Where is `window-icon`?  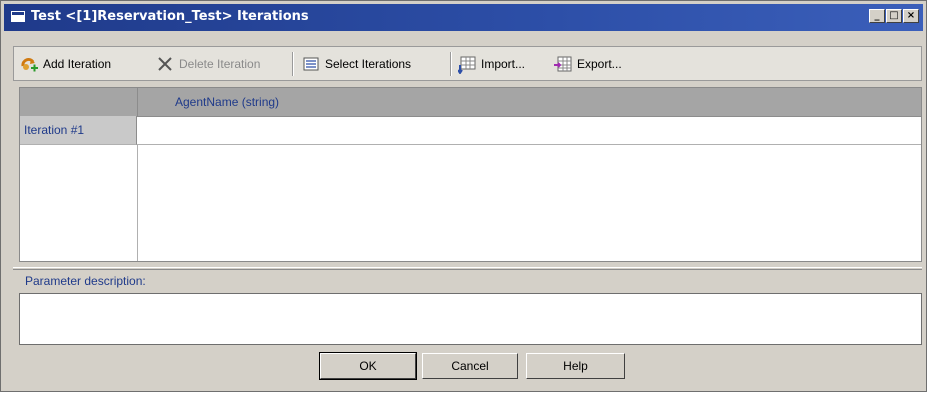
window-icon is located at coordinates (18, 16).